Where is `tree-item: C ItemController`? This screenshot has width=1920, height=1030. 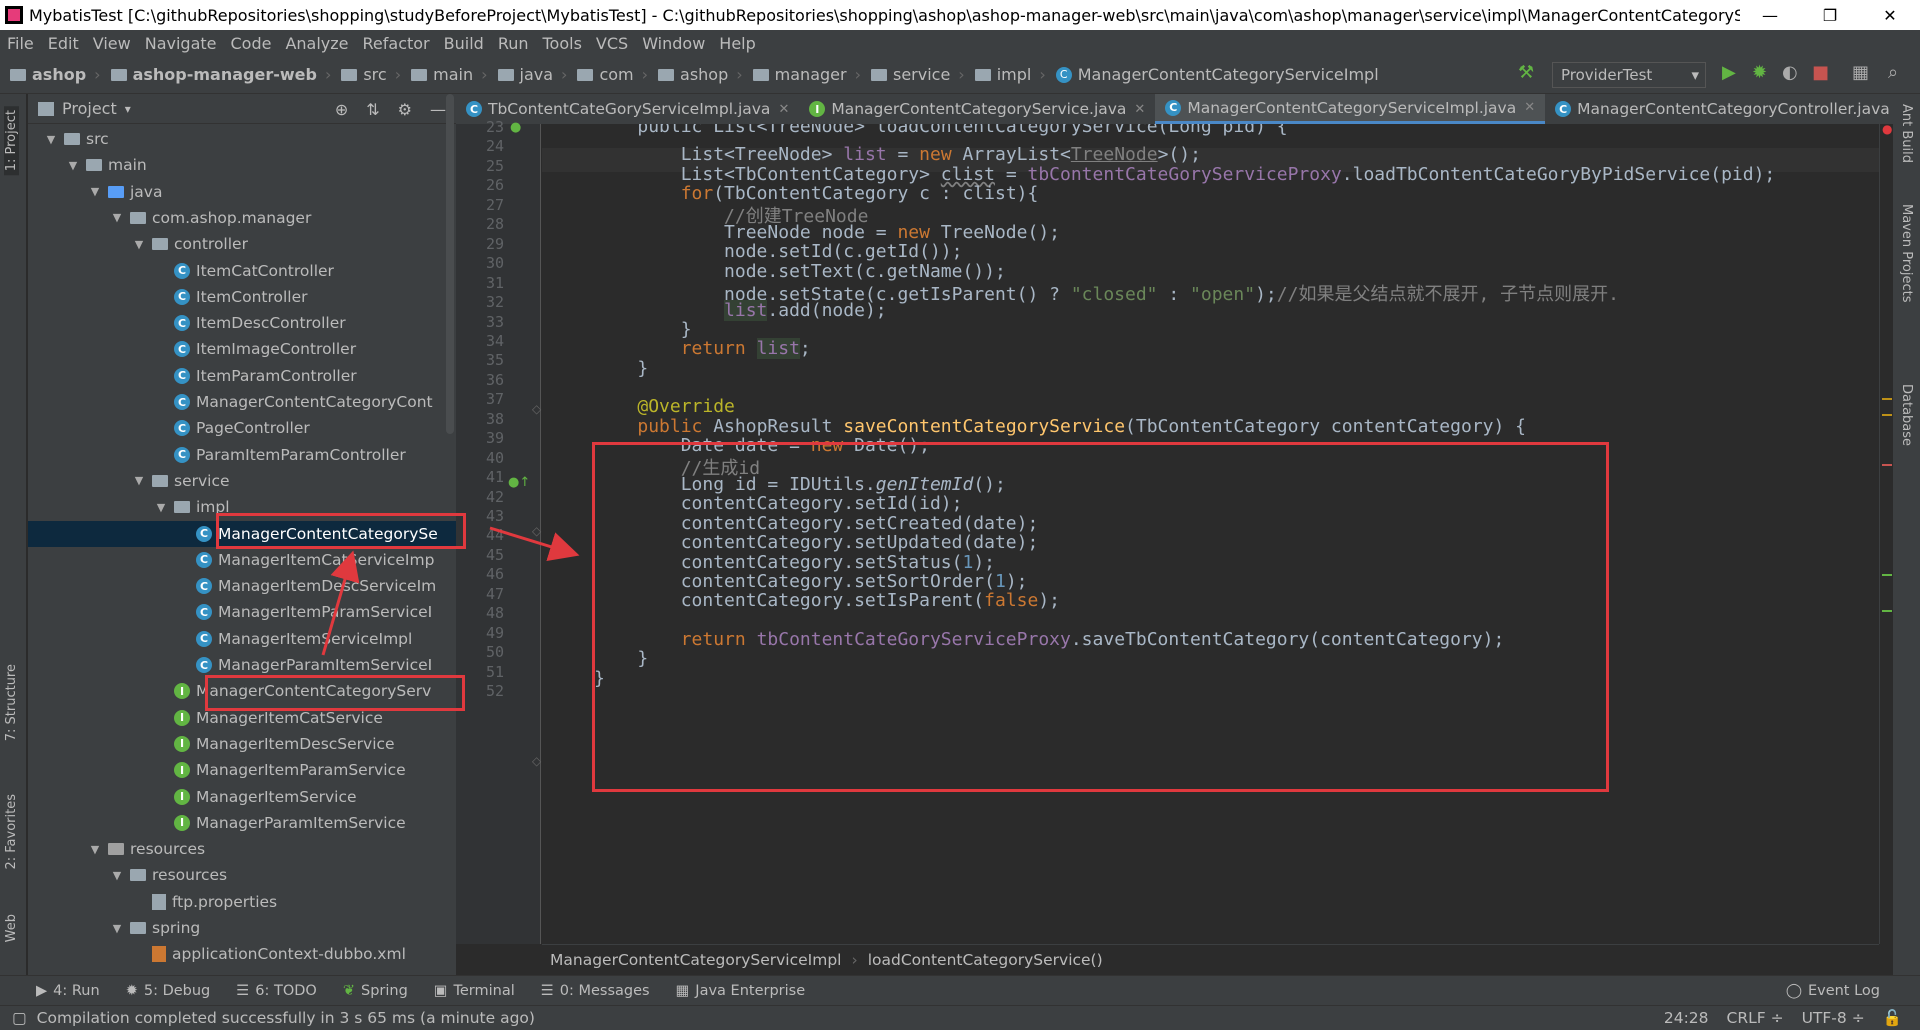 tree-item: C ItemController is located at coordinates (241, 297).